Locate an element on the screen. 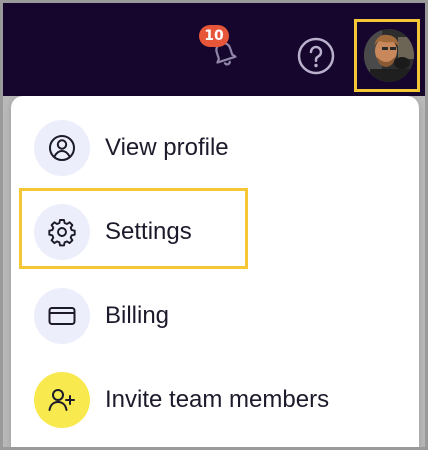 The image size is (428, 450). credit-card-icon is located at coordinates (62, 316).